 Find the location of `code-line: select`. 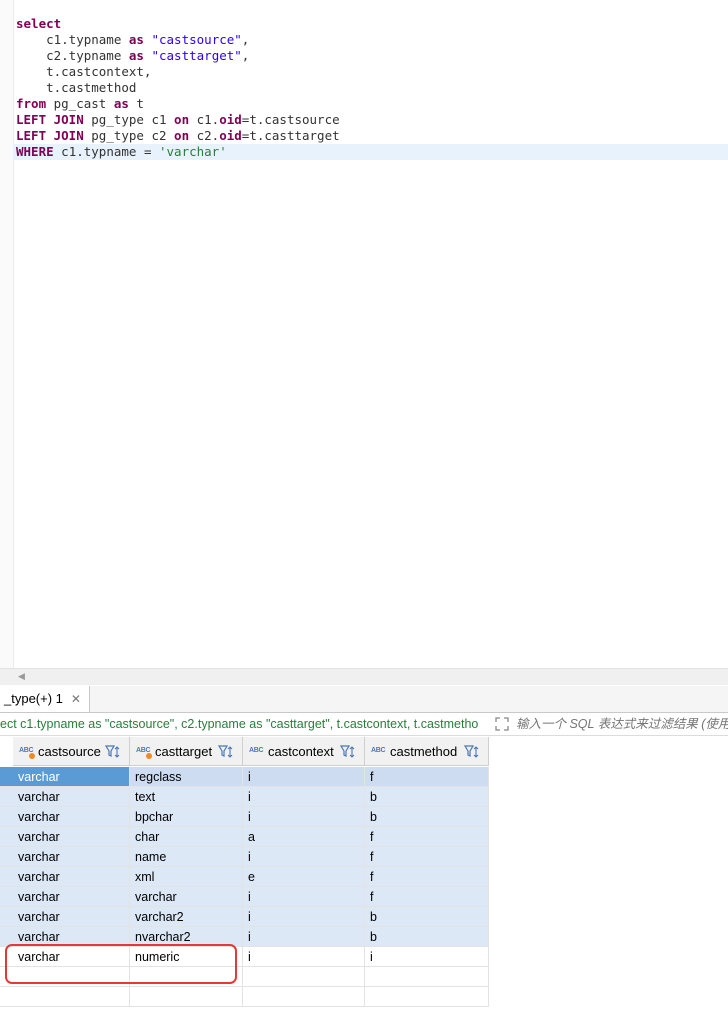

code-line: select is located at coordinates (372, 24).